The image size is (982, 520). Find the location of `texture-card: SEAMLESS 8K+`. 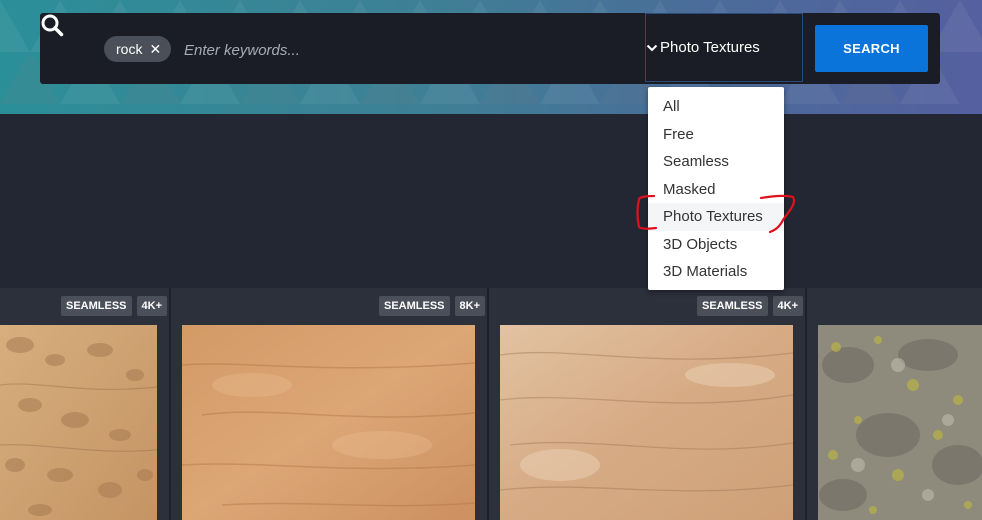

texture-card: SEAMLESS 8K+ is located at coordinates (329, 404).